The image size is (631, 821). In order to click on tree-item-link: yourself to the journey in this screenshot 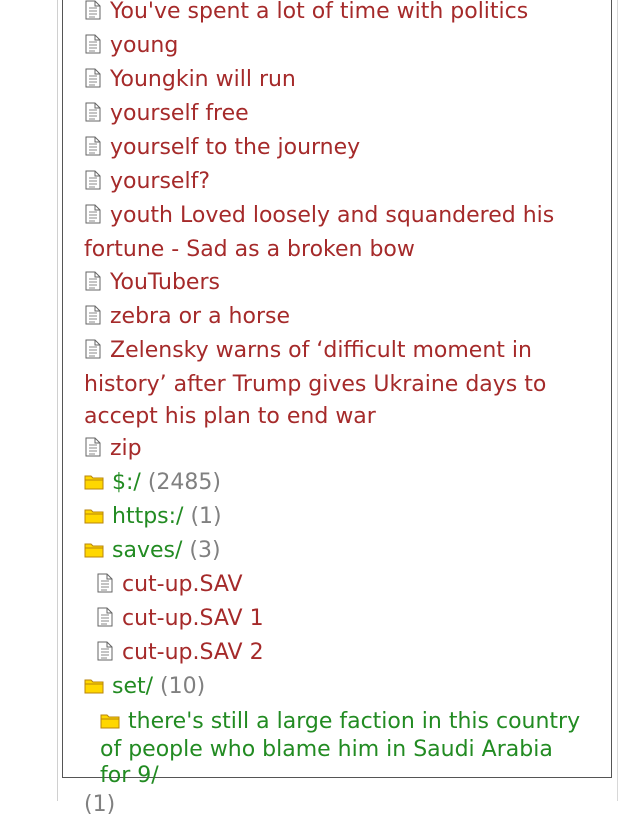, I will do `click(235, 147)`.